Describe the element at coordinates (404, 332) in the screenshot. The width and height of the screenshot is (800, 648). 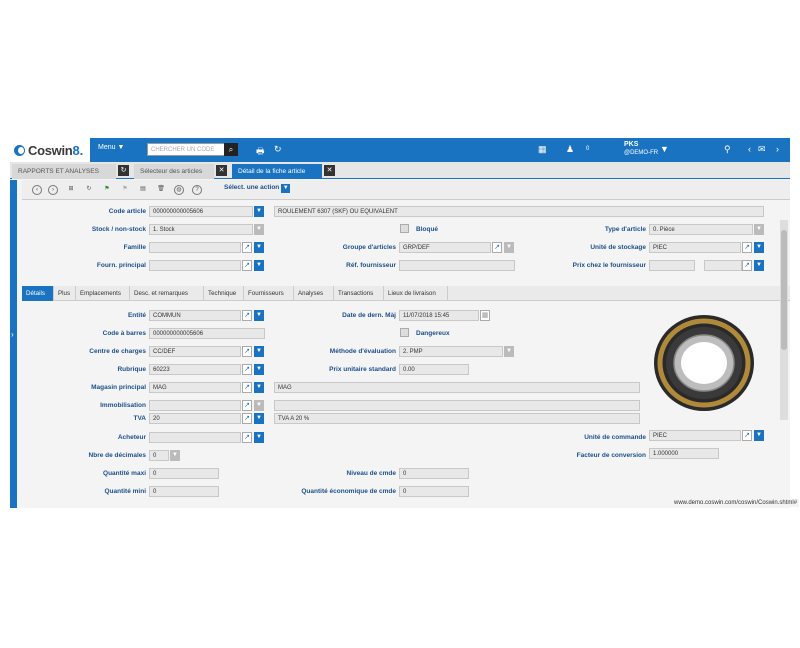
I see `dangereux-checkbox` at that location.